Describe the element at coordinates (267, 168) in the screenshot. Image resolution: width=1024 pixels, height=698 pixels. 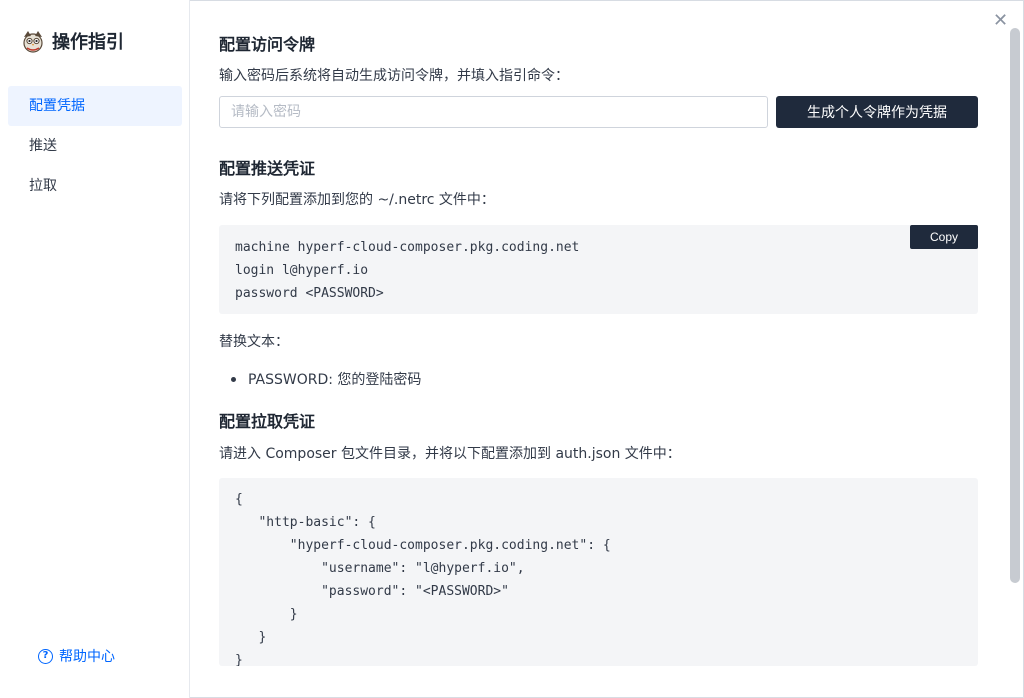
I see `push-heading: 配置推送凭证` at that location.